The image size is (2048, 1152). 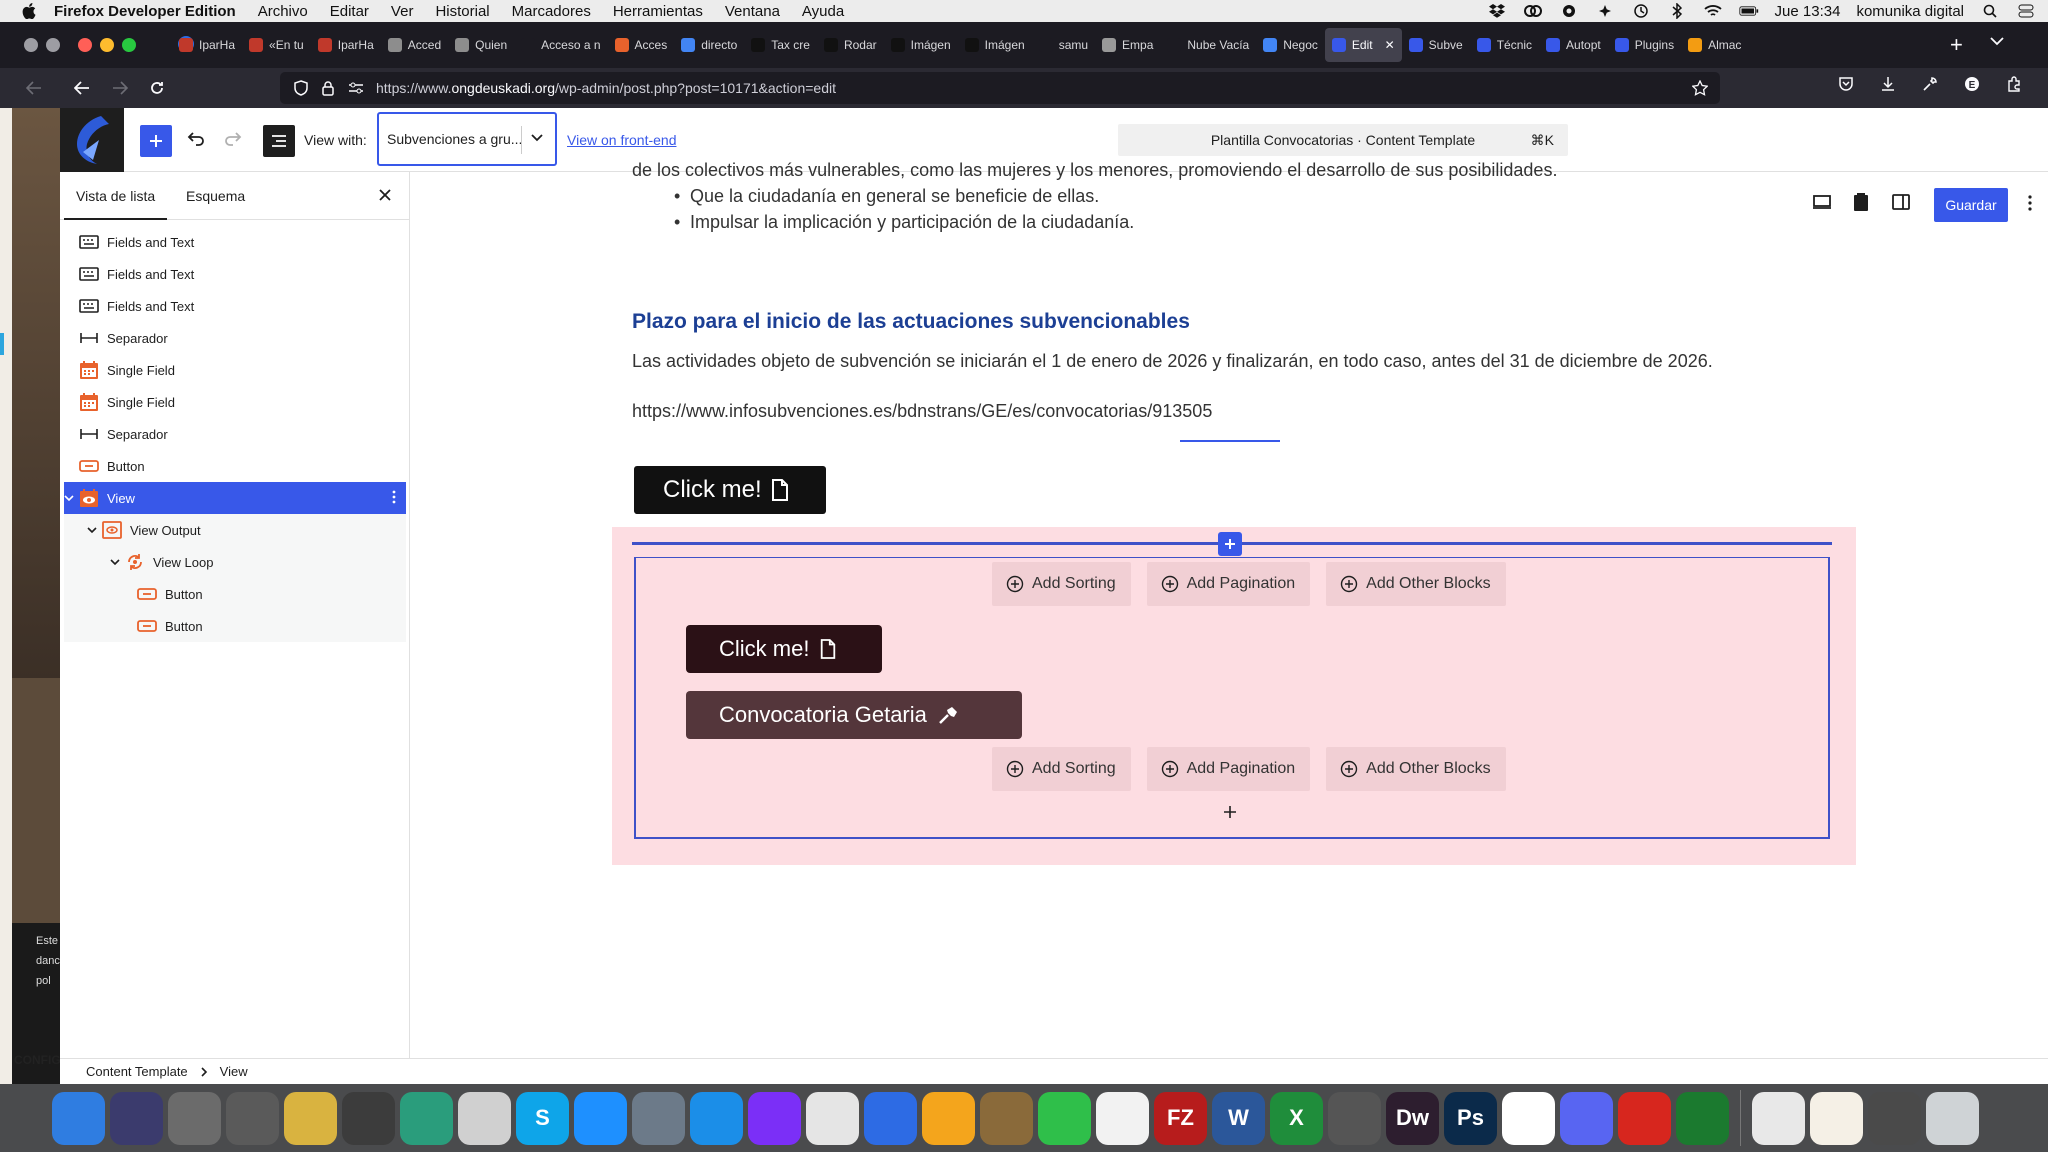 What do you see at coordinates (462, 11) in the screenshot?
I see `menu-historial: Historial` at bounding box center [462, 11].